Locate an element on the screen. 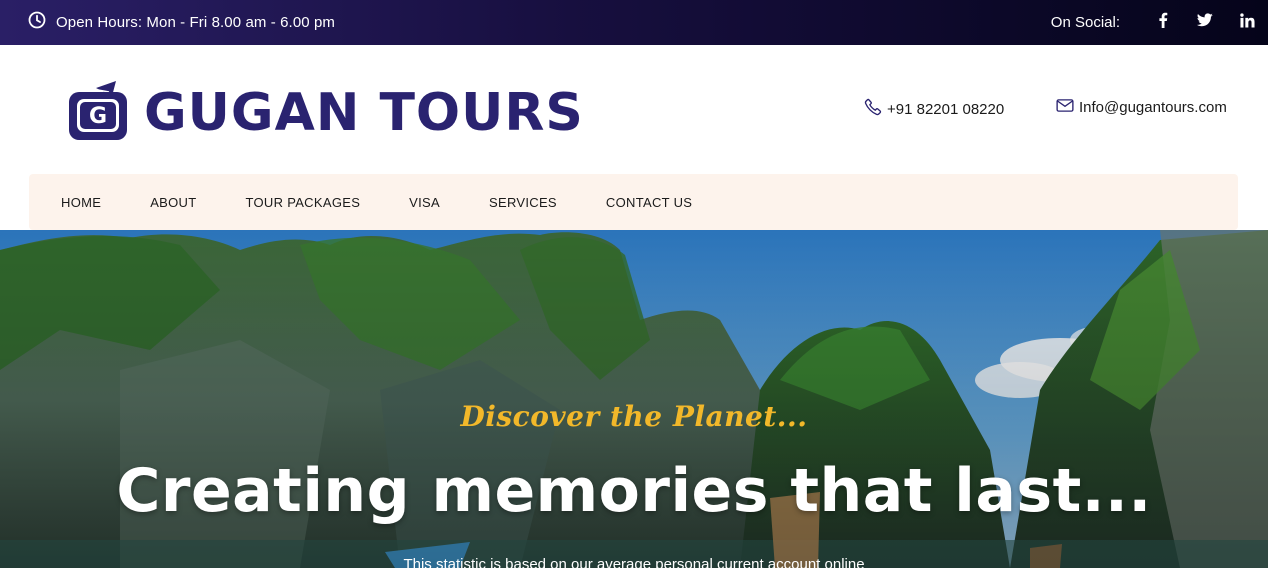 Image resolution: width=1268 pixels, height=568 pixels. facebook-icon is located at coordinates (1163, 22).